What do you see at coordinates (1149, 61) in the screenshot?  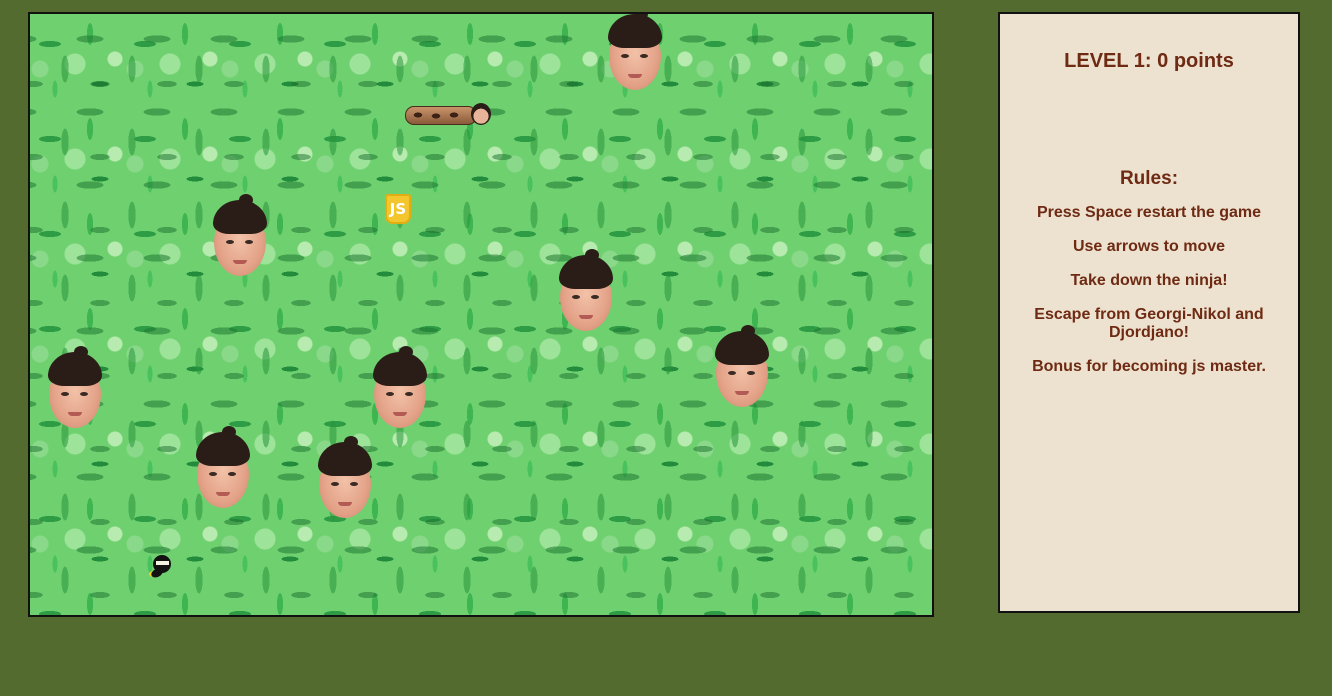 I see `level-score: LEVEL 1: 0 points` at bounding box center [1149, 61].